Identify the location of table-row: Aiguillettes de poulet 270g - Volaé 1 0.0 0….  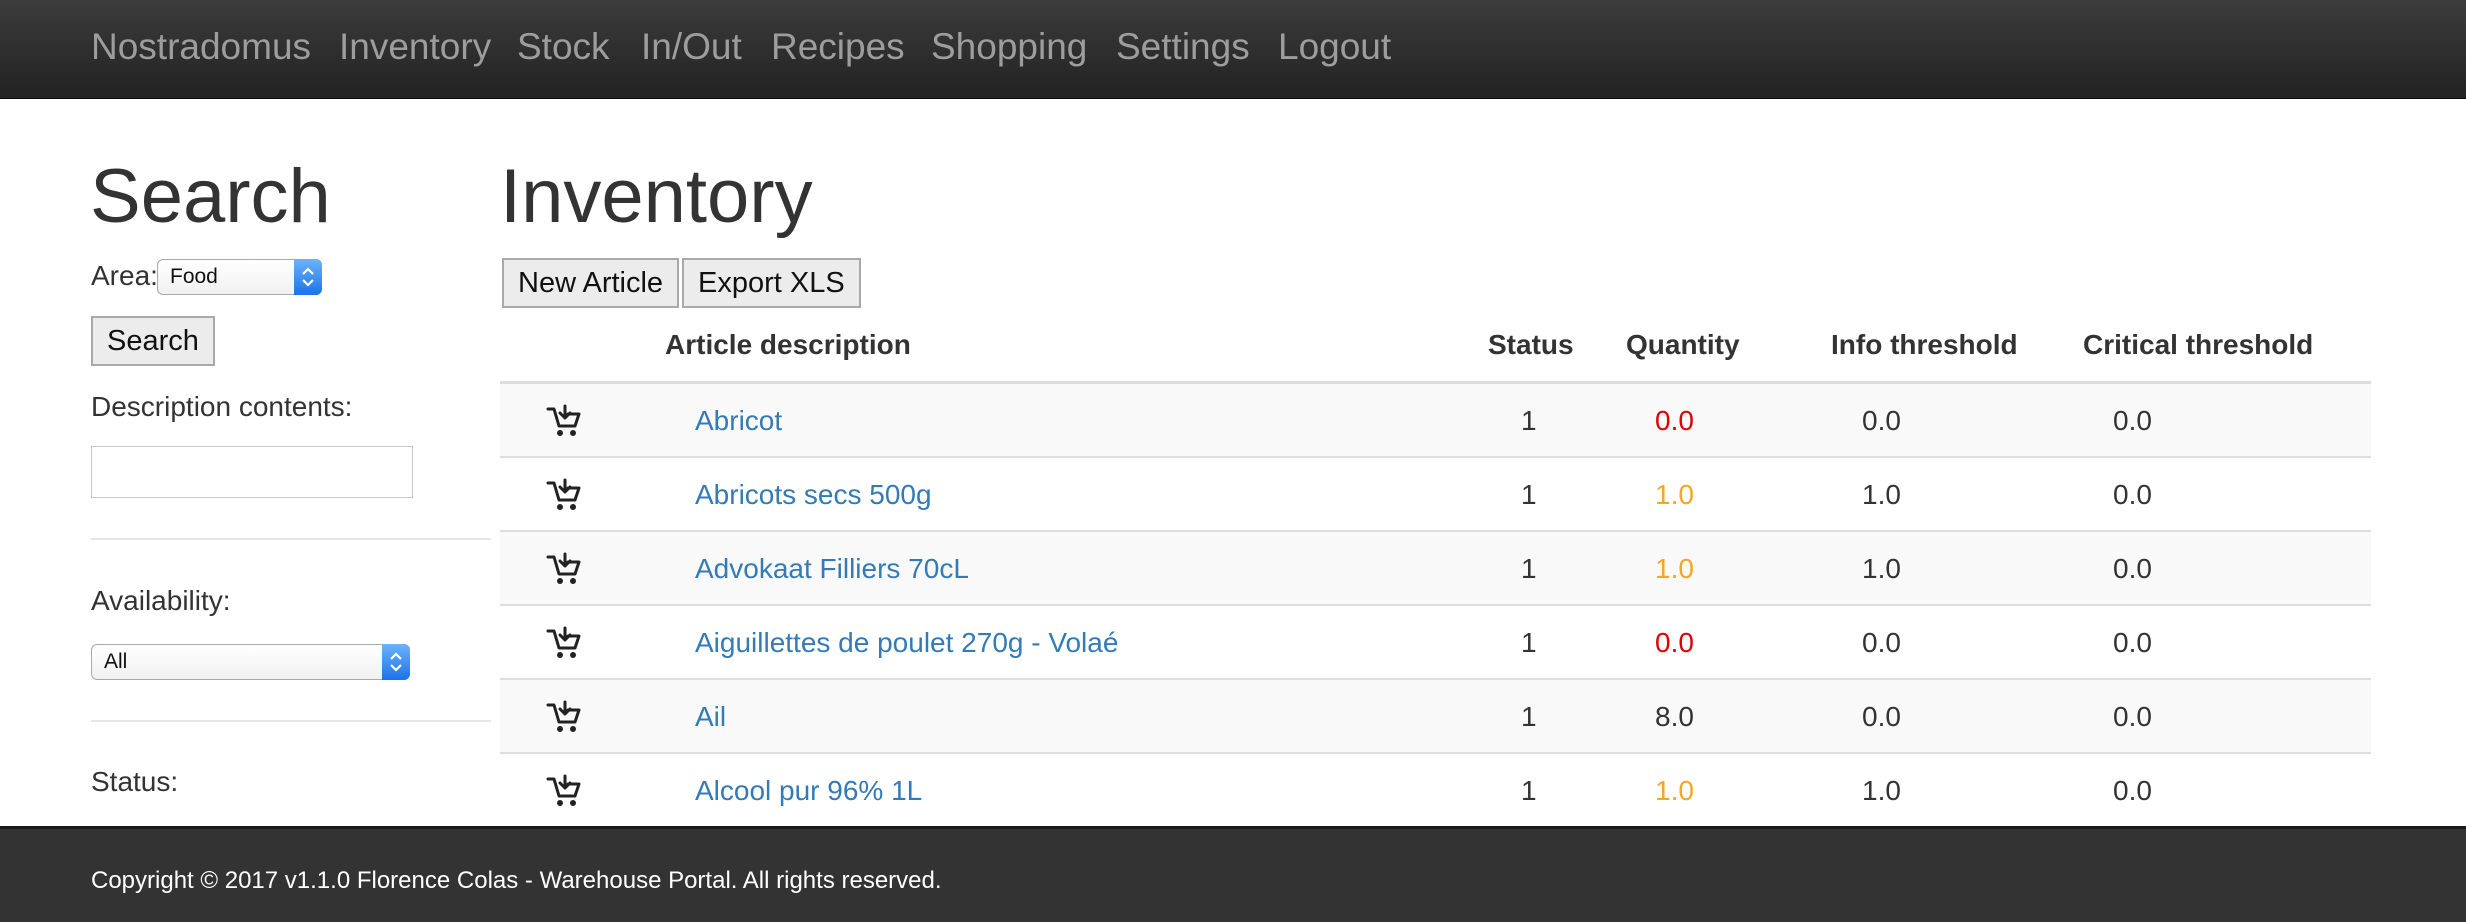
(1435, 643).